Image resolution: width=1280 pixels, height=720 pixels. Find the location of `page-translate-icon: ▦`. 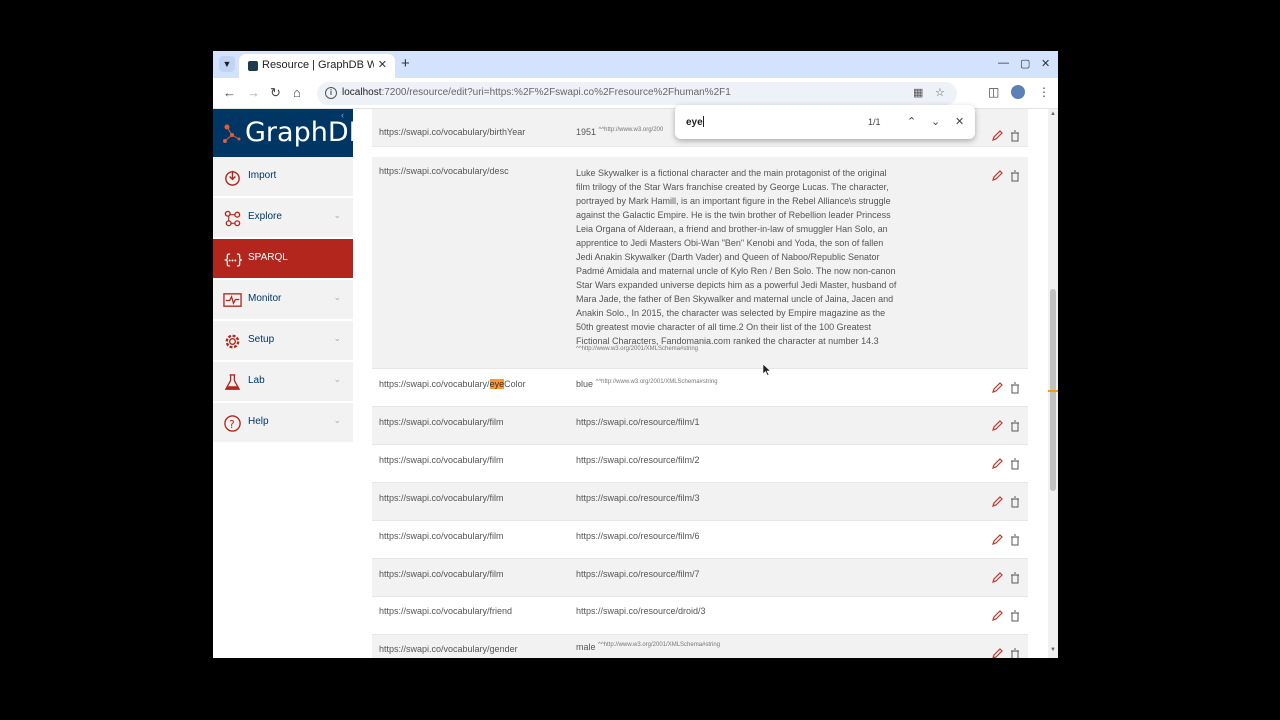

page-translate-icon: ▦ is located at coordinates (918, 92).